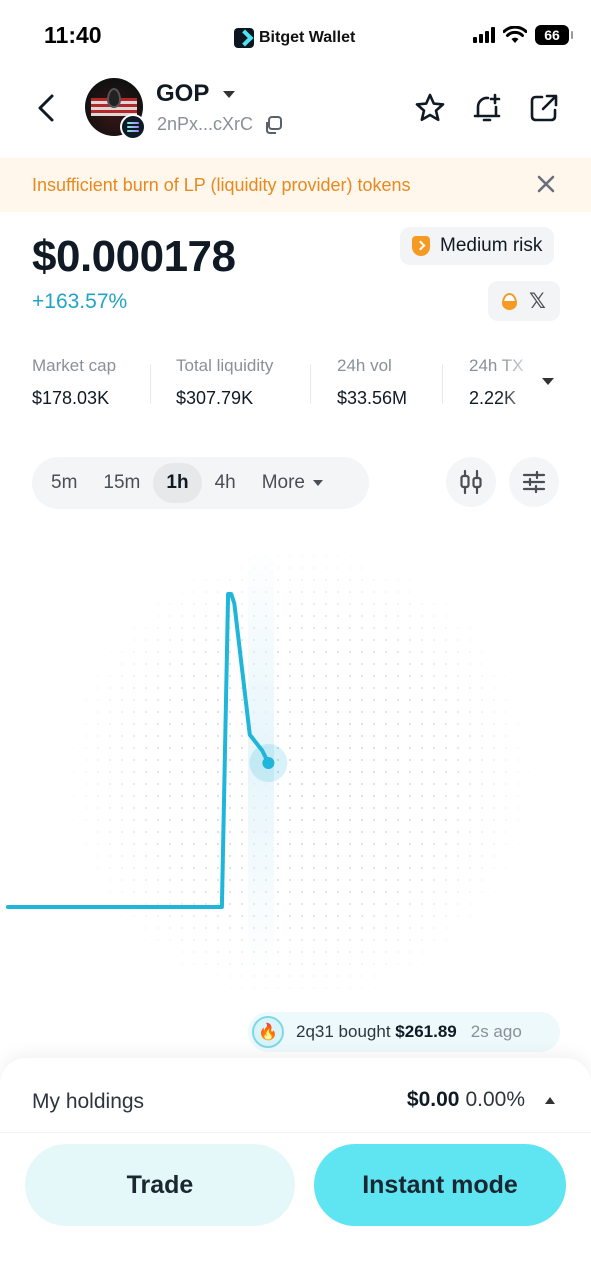  Describe the element at coordinates (273, 125) in the screenshot. I see `copy-icon` at that location.